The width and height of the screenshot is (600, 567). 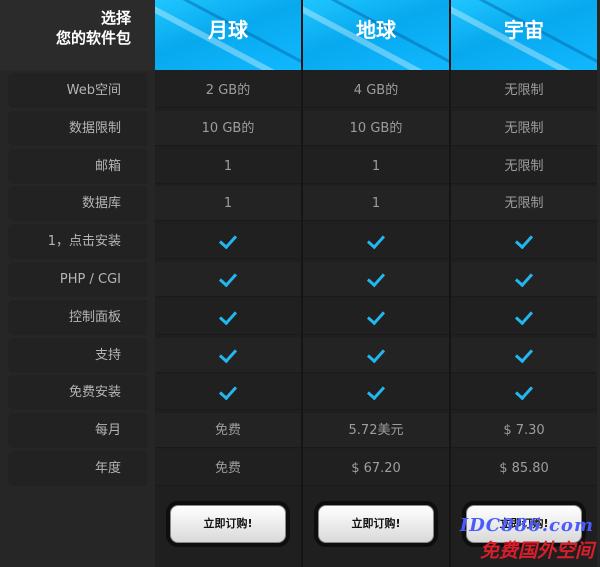 I want to click on plan-name-earth: 地球, so click(x=376, y=30).